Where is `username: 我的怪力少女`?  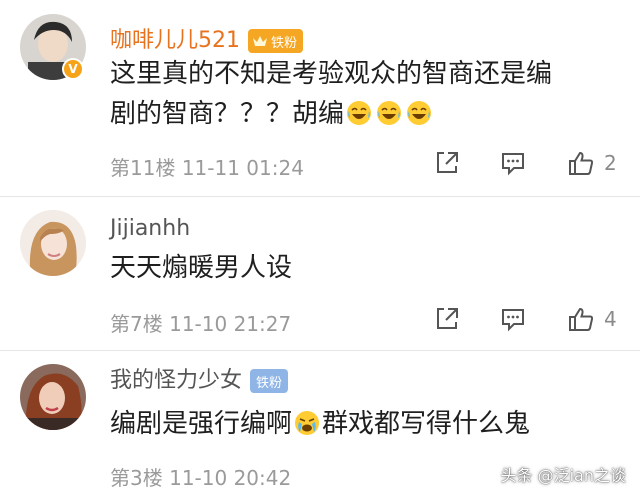 username: 我的怪力少女 is located at coordinates (176, 381).